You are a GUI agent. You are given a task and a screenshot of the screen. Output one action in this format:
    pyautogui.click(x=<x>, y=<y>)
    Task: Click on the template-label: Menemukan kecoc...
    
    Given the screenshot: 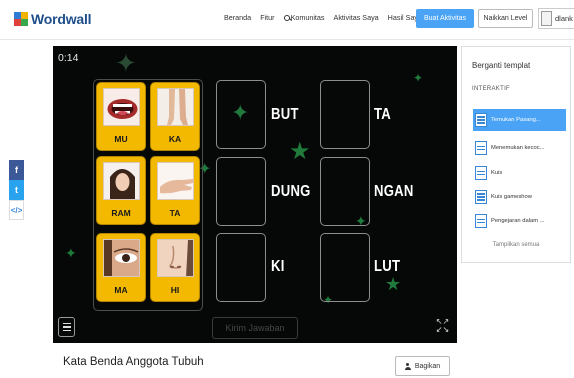 What is the action you would take?
    pyautogui.click(x=518, y=148)
    